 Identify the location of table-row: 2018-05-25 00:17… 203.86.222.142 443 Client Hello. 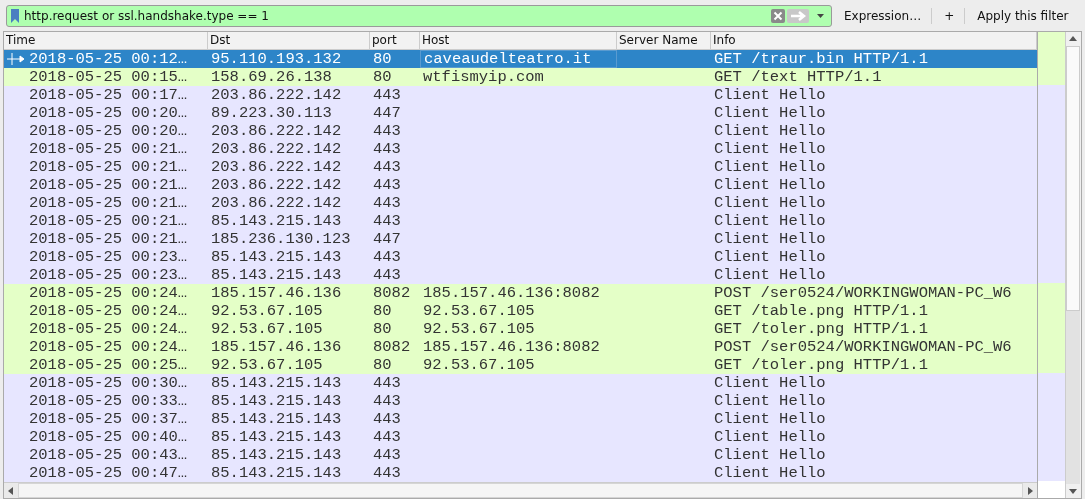
(520, 95).